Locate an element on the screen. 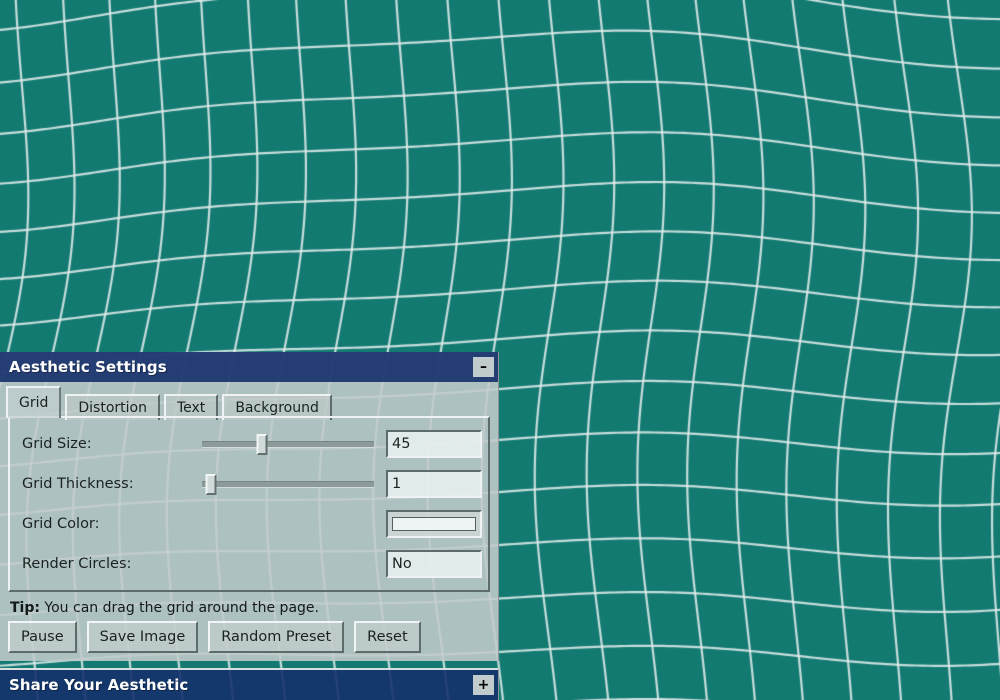 Image resolution: width=1000 pixels, height=700 pixels. minimize-icon: – is located at coordinates (483, 367).